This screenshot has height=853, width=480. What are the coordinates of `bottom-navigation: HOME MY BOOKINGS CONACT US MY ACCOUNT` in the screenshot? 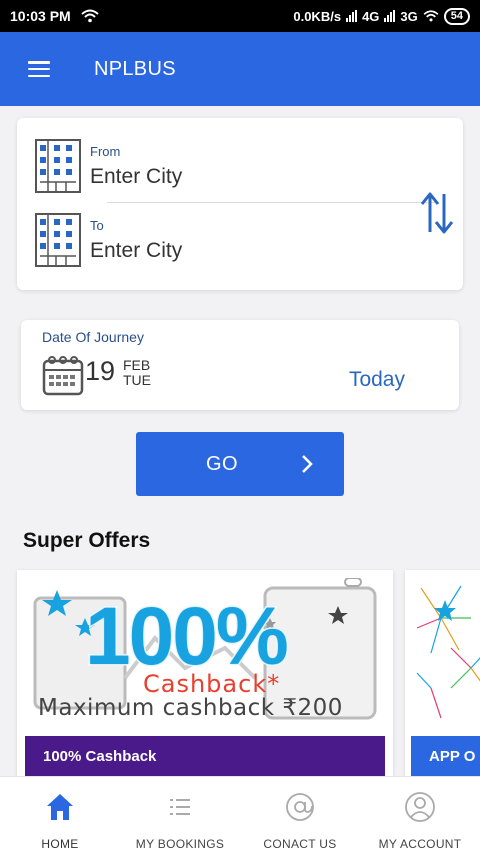 It's located at (240, 814).